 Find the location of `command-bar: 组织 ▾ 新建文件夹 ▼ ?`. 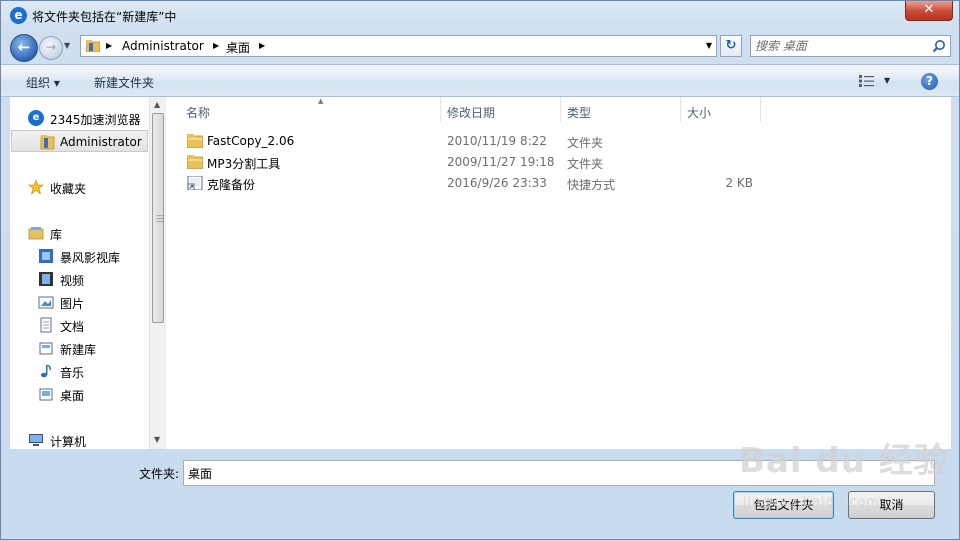

command-bar: 组织 ▾ 新建文件夹 ▼ ? is located at coordinates (480, 80).